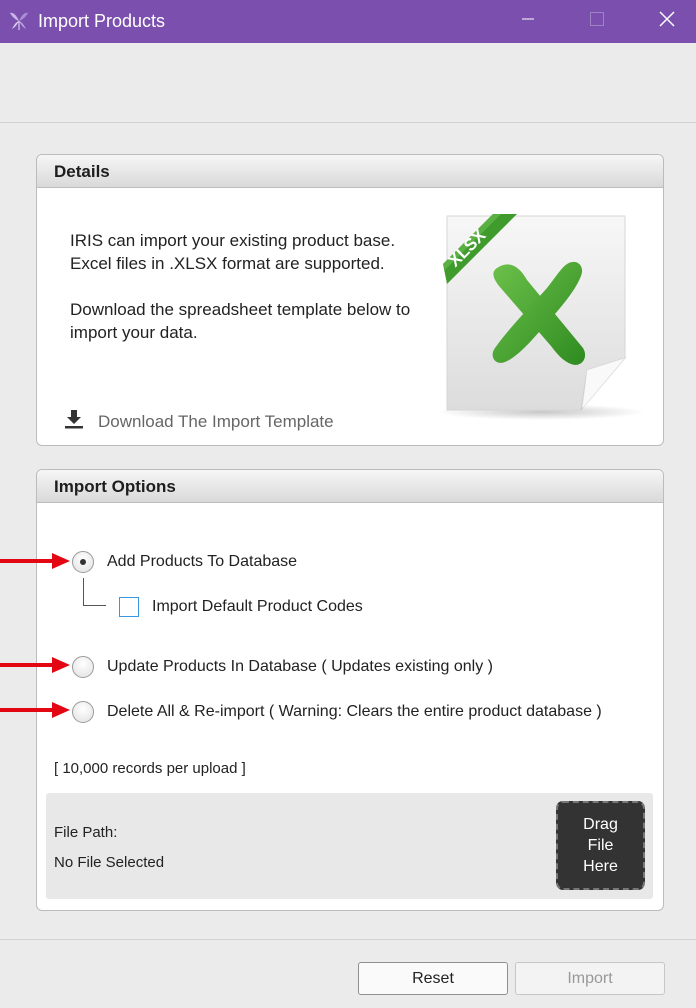 This screenshot has height=1008, width=696. Describe the element at coordinates (348, 83) in the screenshot. I see `toolbar-area` at that location.